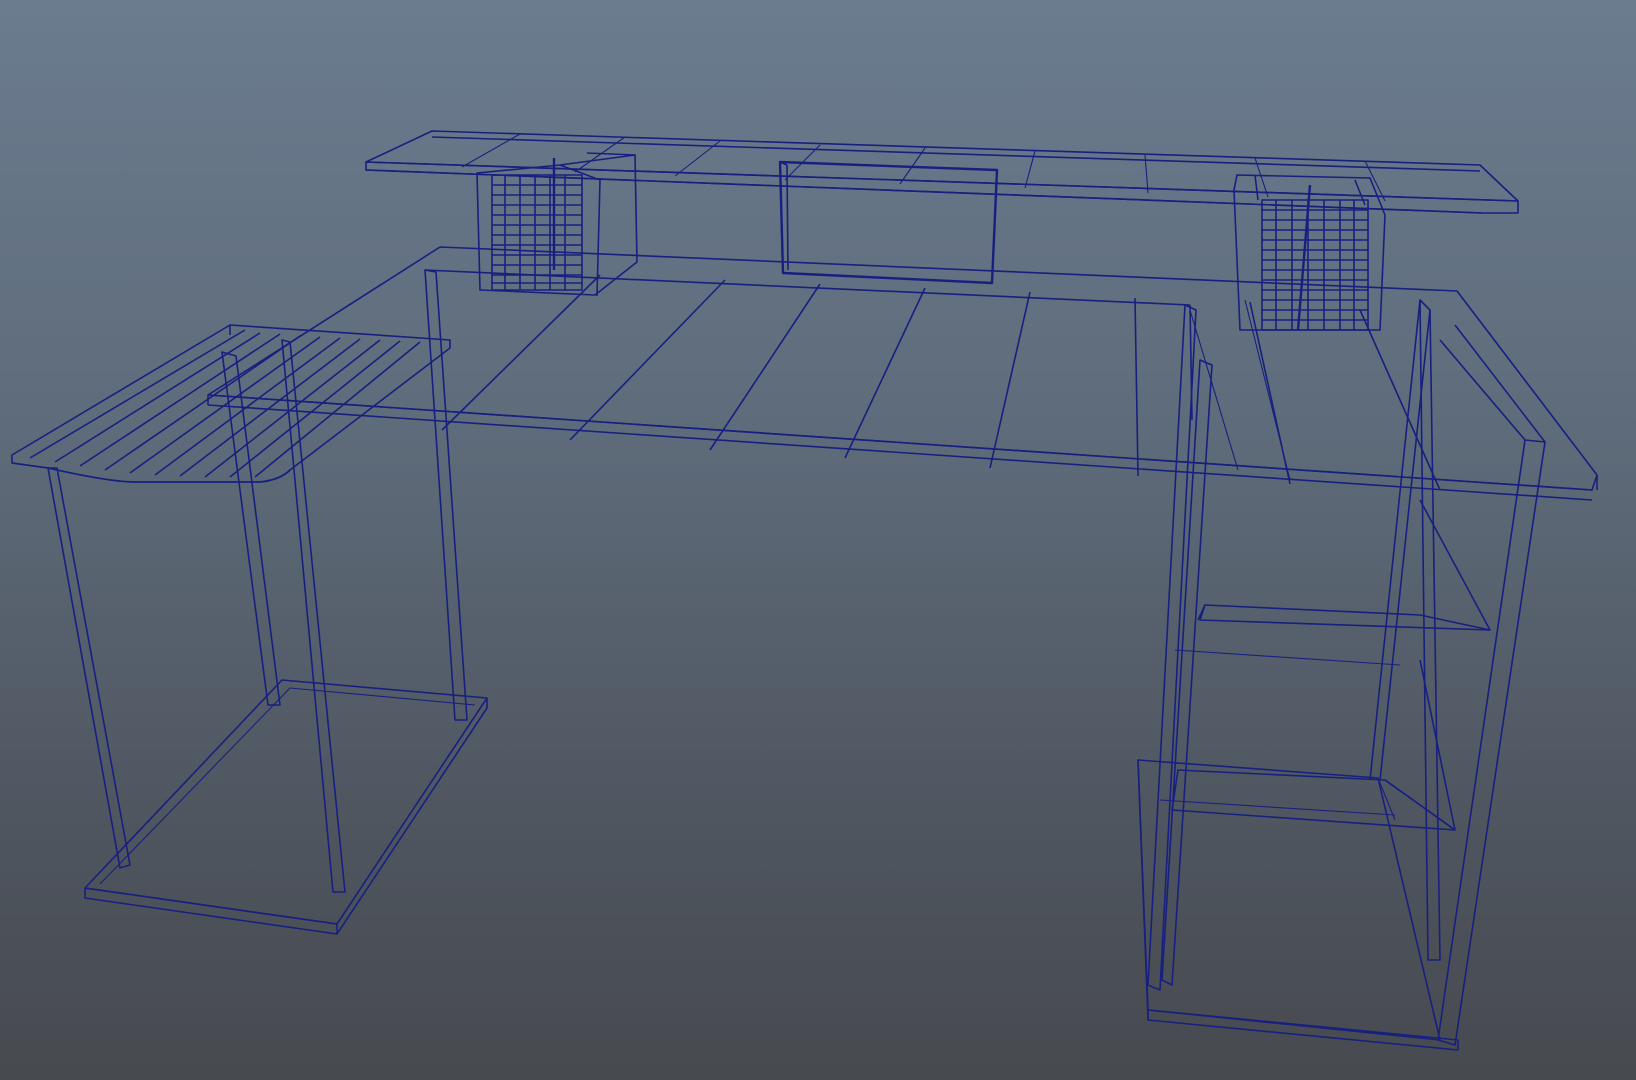 The image size is (1636, 1080). I want to click on right-speaker, so click(1309, 252).